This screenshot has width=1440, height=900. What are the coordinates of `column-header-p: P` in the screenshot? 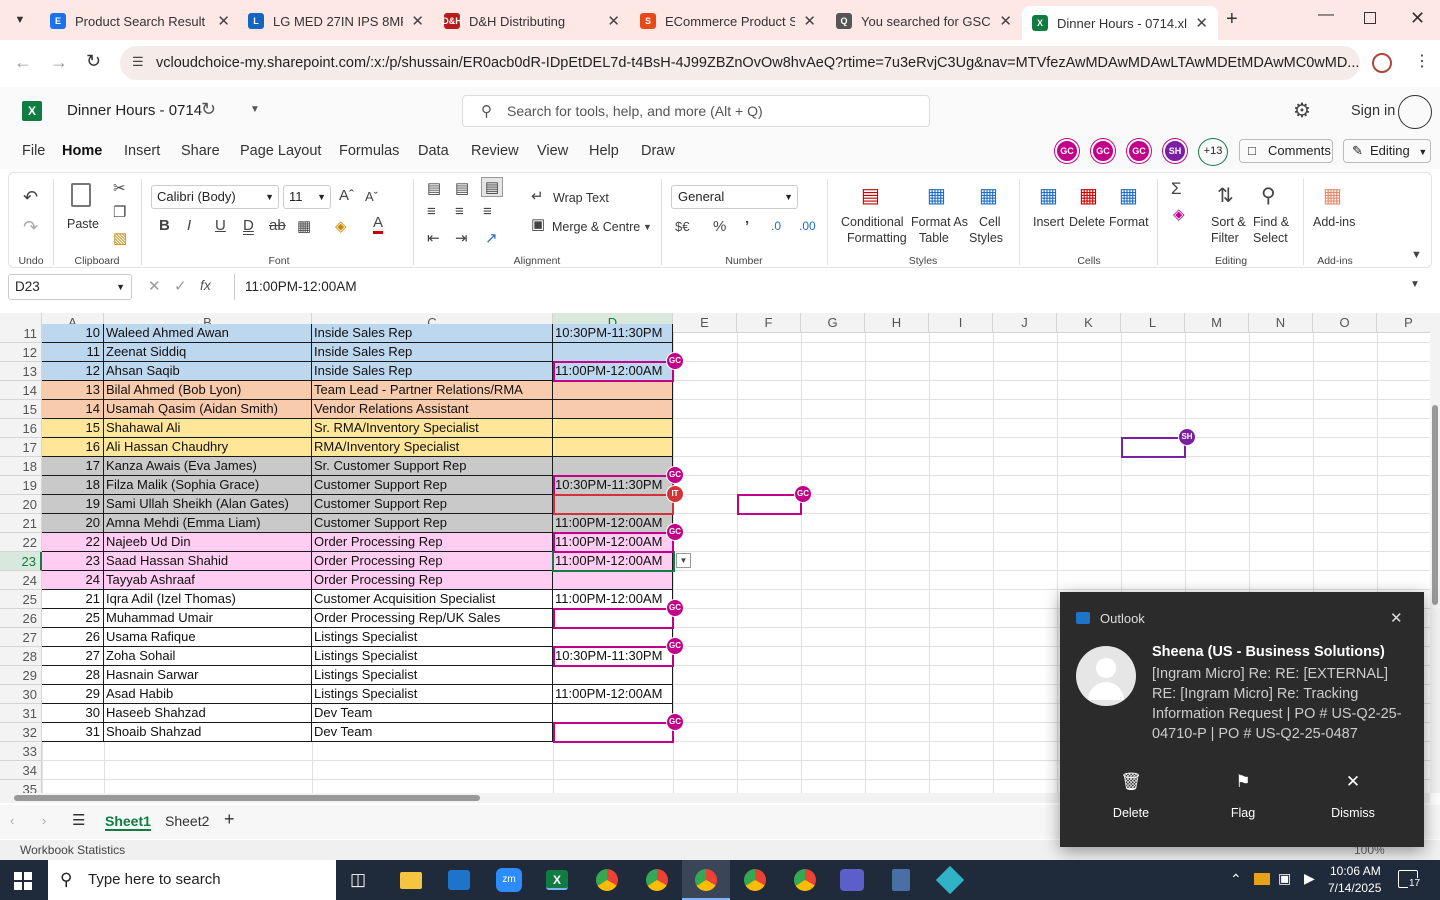 It's located at (1403, 323).